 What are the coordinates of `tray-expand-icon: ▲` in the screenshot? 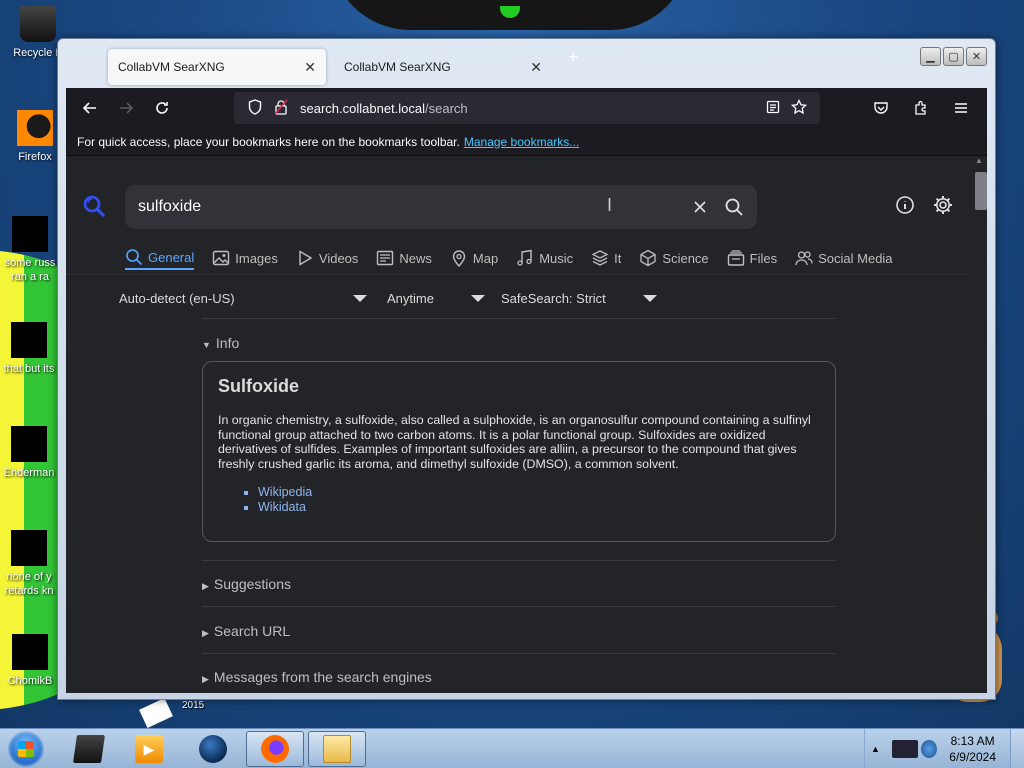 It's located at (875, 749).